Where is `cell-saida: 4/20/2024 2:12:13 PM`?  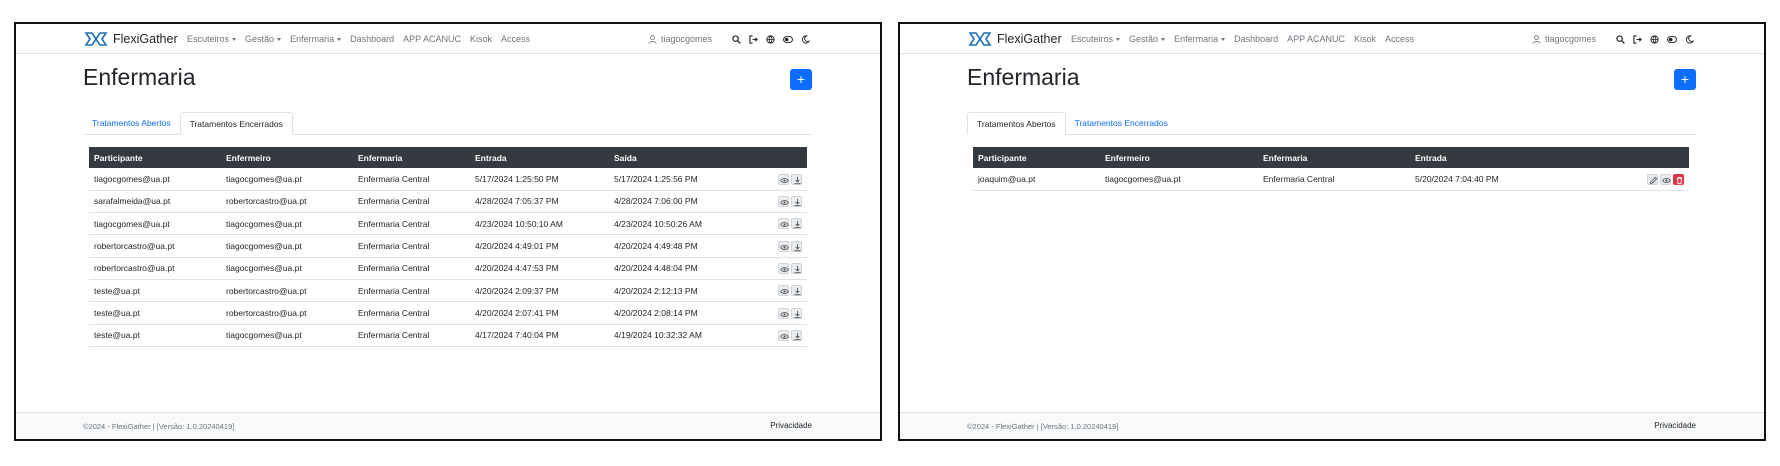 cell-saida: 4/20/2024 2:12:13 PM is located at coordinates (687, 291).